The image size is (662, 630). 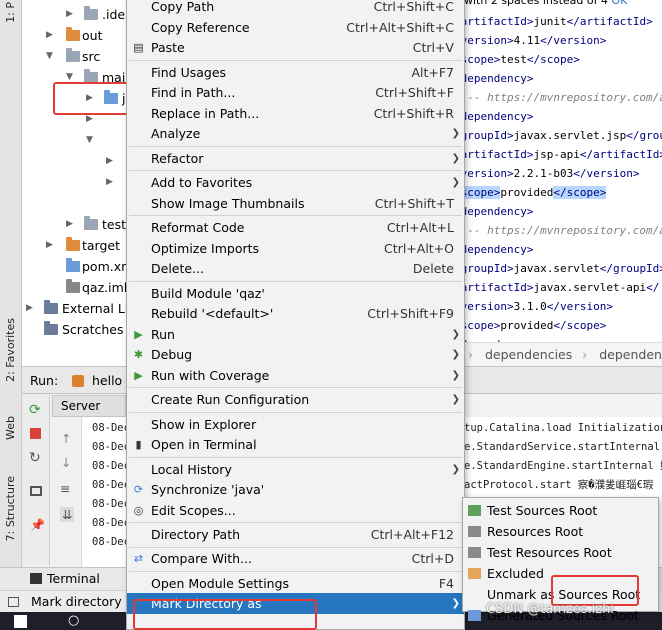 I want to click on menu-item-directory-path: Directory Path Ctrl+Alt+F12, so click(x=295, y=534).